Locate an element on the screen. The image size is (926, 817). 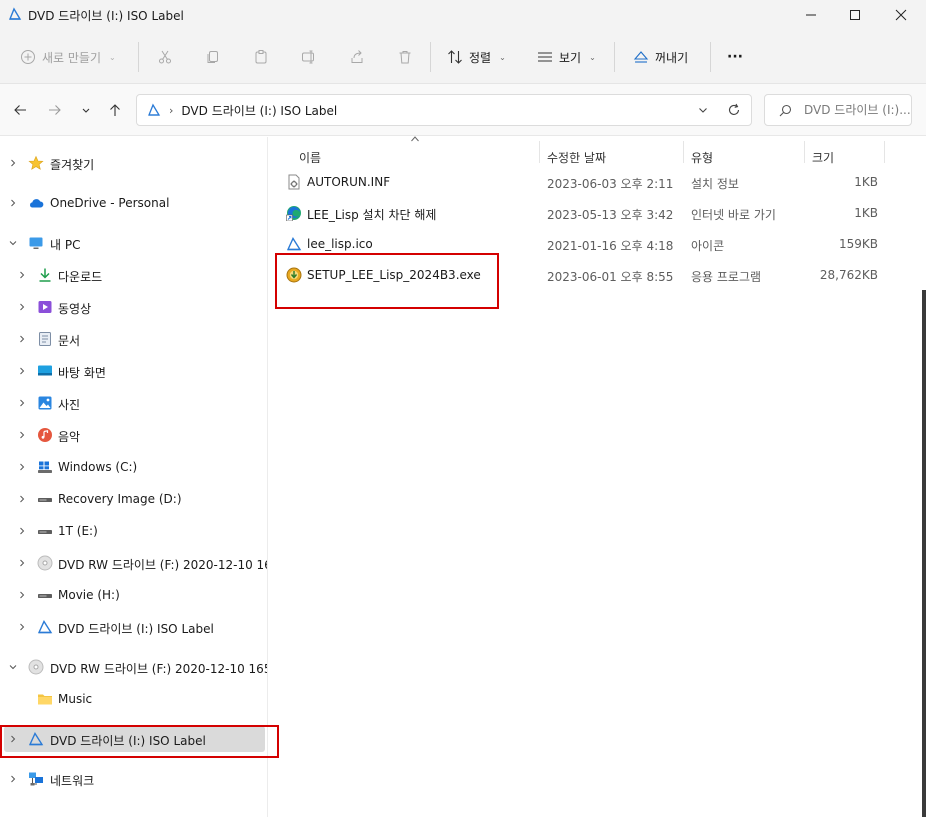
up-button is located at coordinates (115, 110).